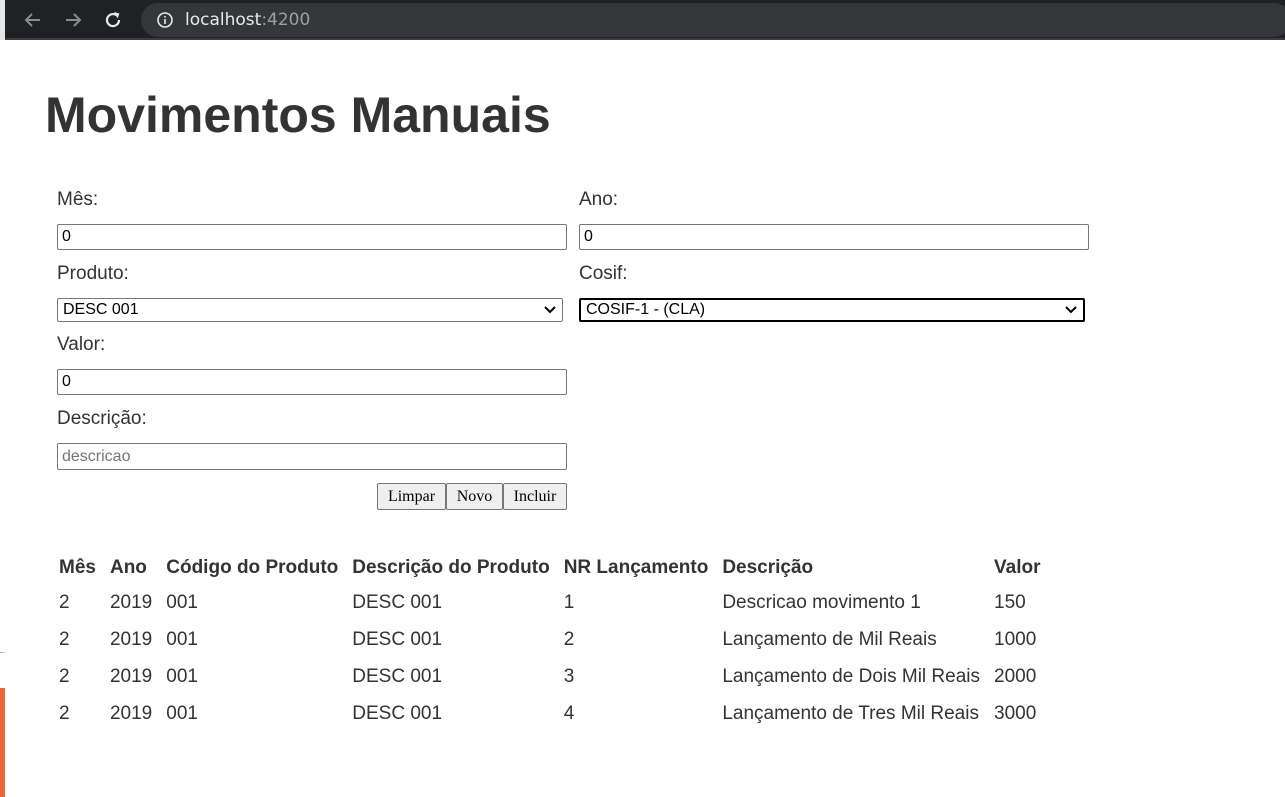 This screenshot has width=1285, height=797. What do you see at coordinates (223, 20) in the screenshot?
I see `url-host: localhost` at bounding box center [223, 20].